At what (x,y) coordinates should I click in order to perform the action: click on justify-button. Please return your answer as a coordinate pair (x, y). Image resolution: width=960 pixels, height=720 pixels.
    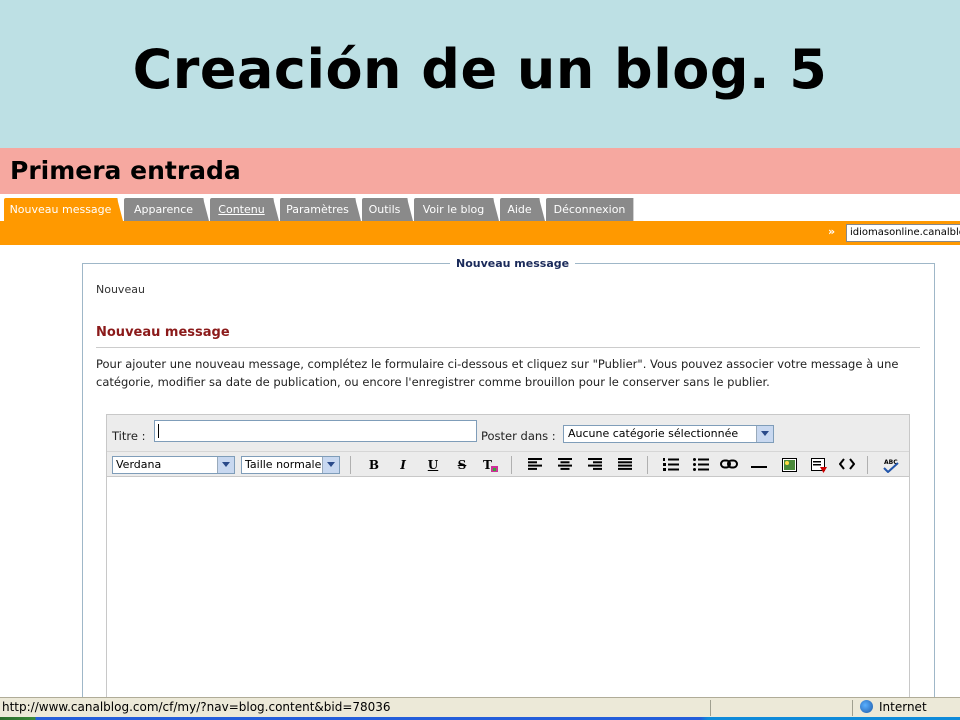
    Looking at the image, I should click on (625, 465).